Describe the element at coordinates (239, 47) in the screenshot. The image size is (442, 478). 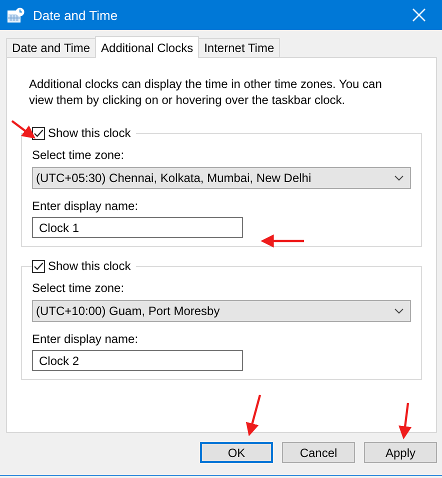
I see `tab: Internet Time` at that location.